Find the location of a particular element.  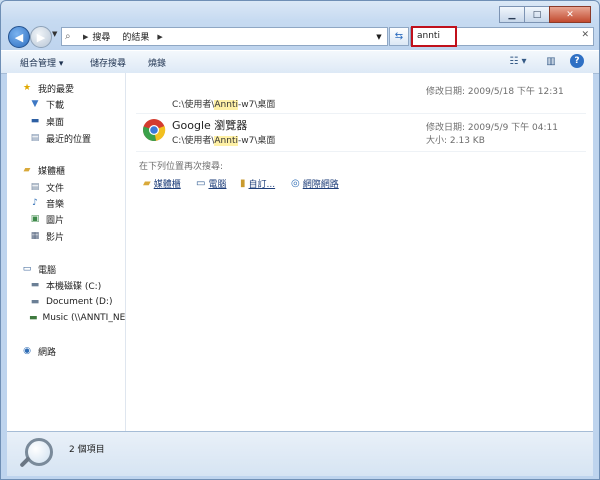

magnifier-icon is located at coordinates (39, 452).